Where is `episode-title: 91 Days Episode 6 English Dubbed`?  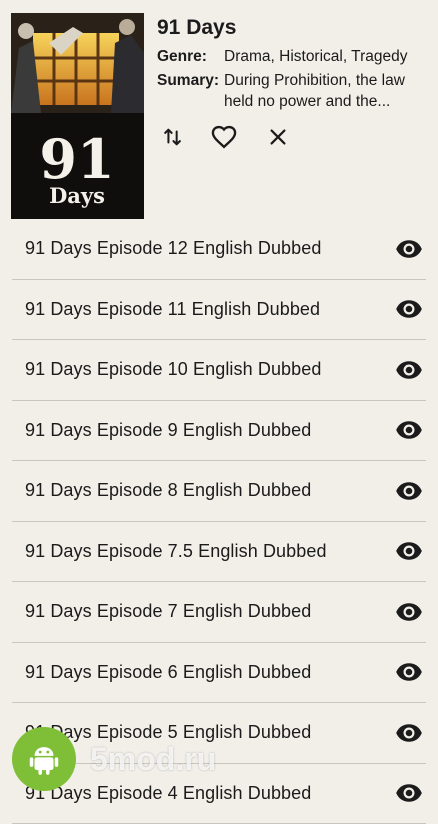
episode-title: 91 Days Episode 6 English Dubbed is located at coordinates (168, 672).